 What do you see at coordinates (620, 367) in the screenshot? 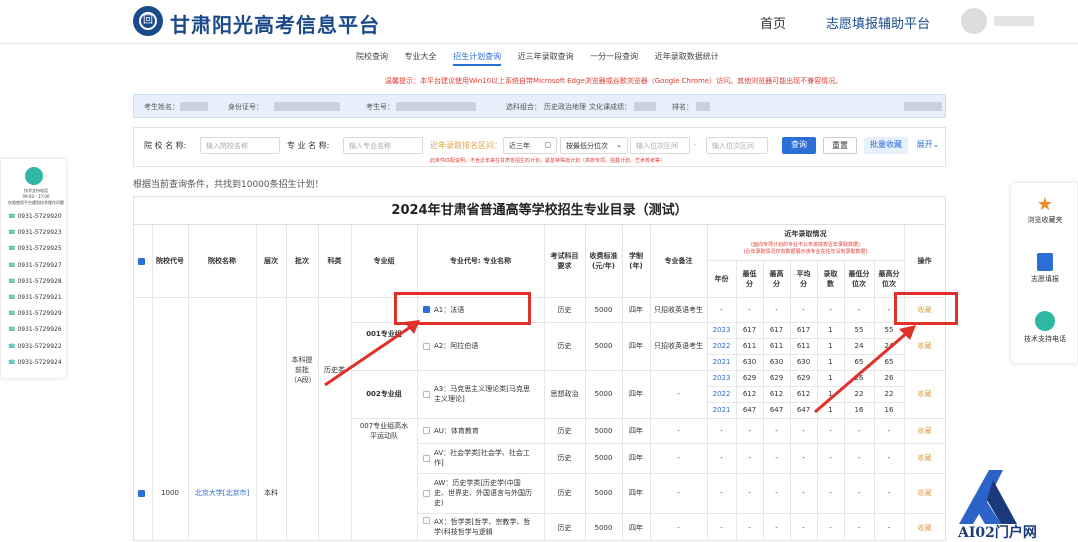
I see `annotation-arrows` at bounding box center [620, 367].